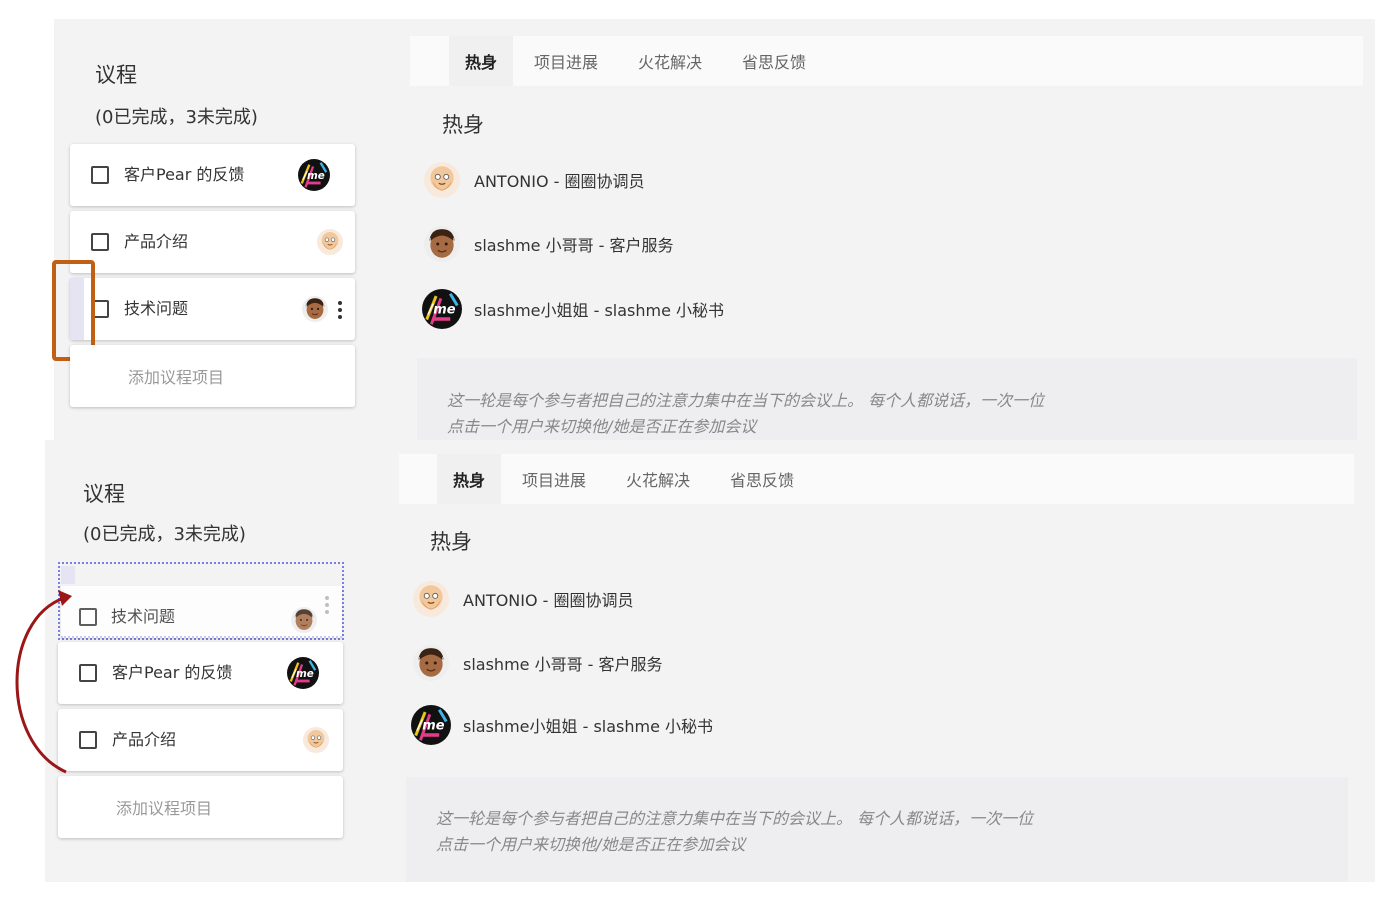  I want to click on dragged-agenda-item: 技术问题, so click(201, 612).